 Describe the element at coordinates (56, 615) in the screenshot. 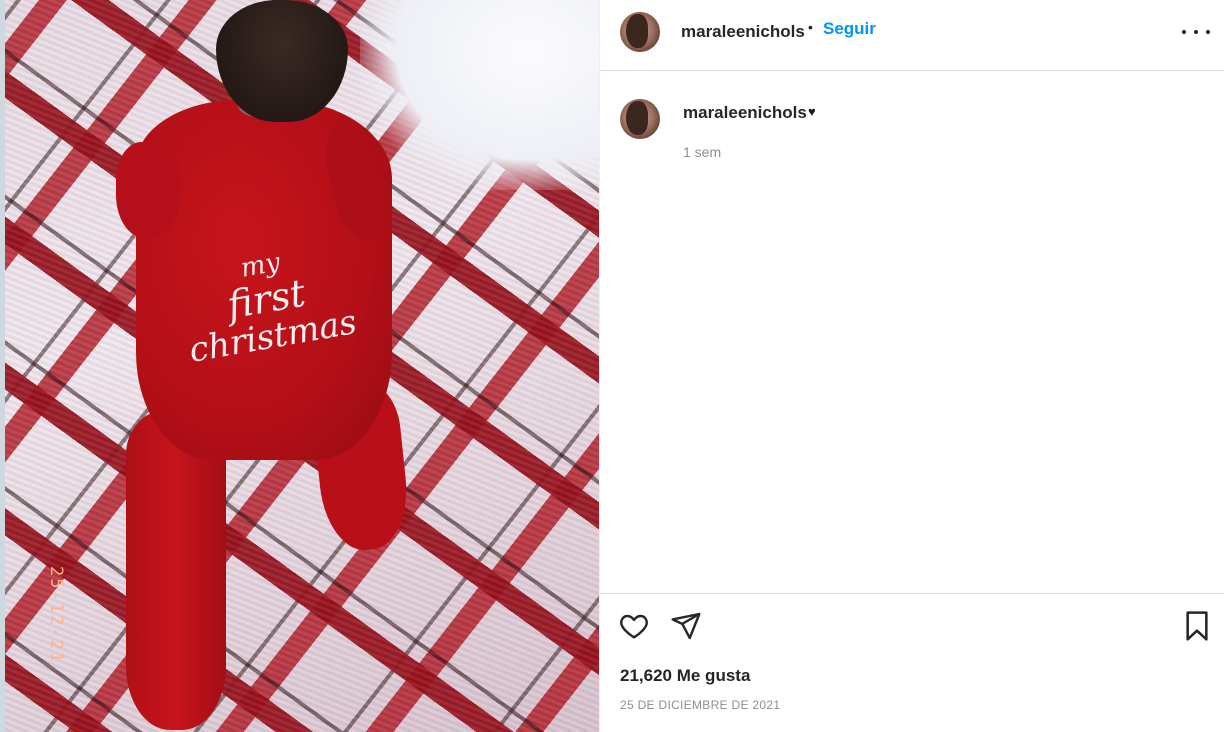

I see `photo-date-stamp: 25-12-21` at that location.